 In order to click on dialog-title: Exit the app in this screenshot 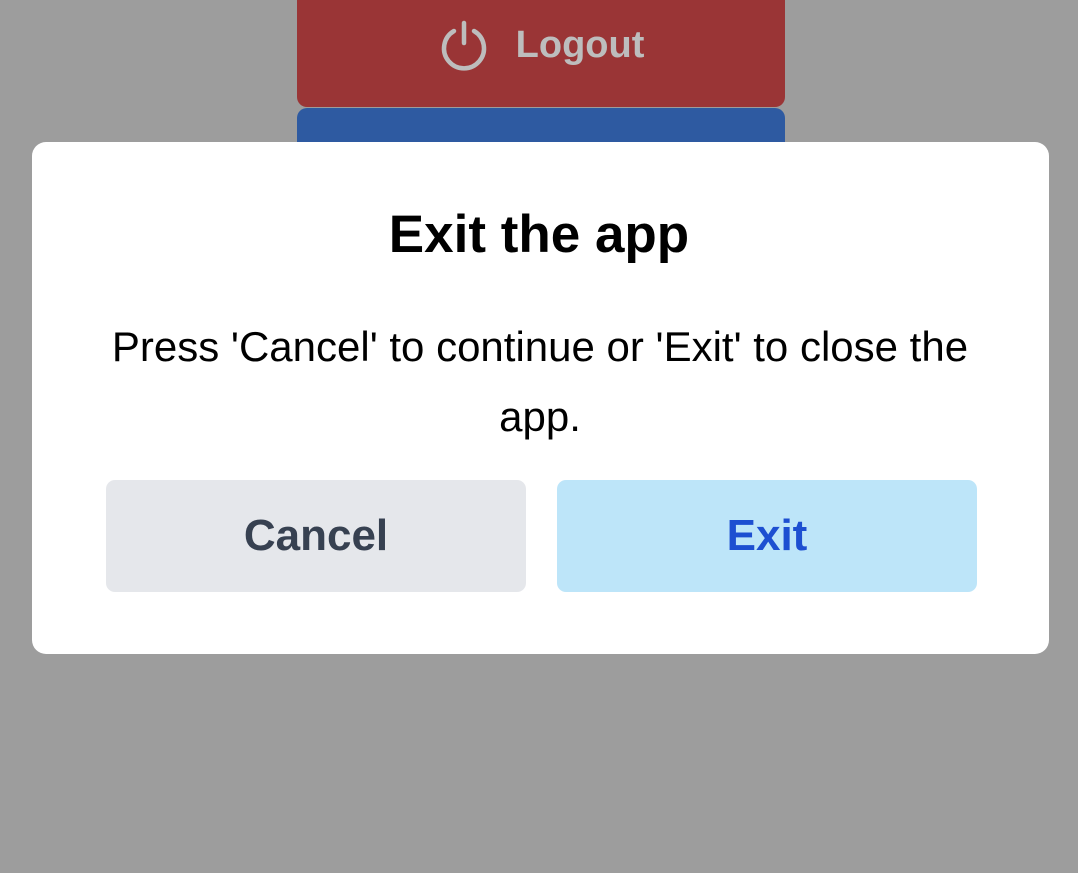, I will do `click(539, 234)`.